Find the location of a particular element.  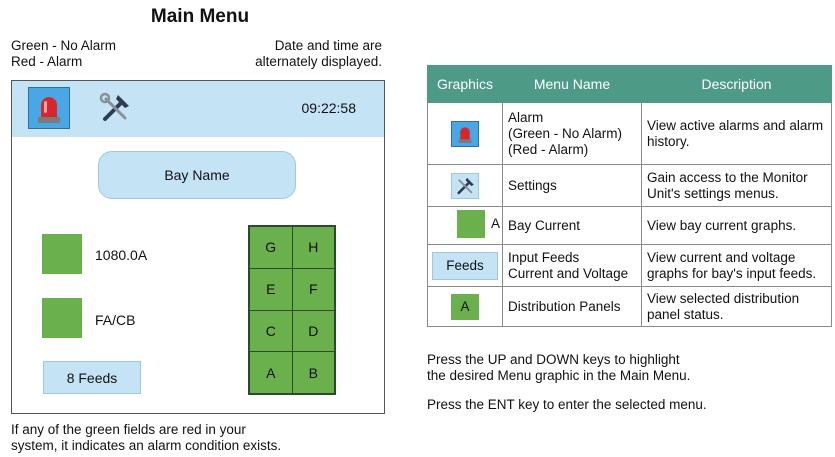

panel-f: F is located at coordinates (313, 289).